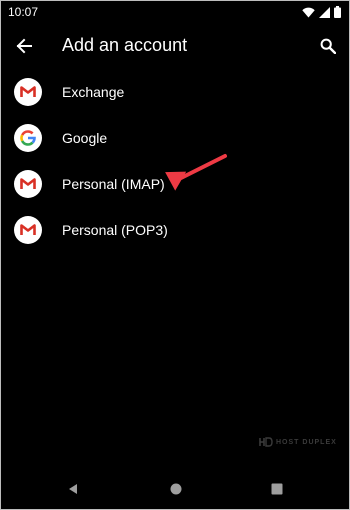  I want to click on status-bar: 10:07, so click(175, 12).